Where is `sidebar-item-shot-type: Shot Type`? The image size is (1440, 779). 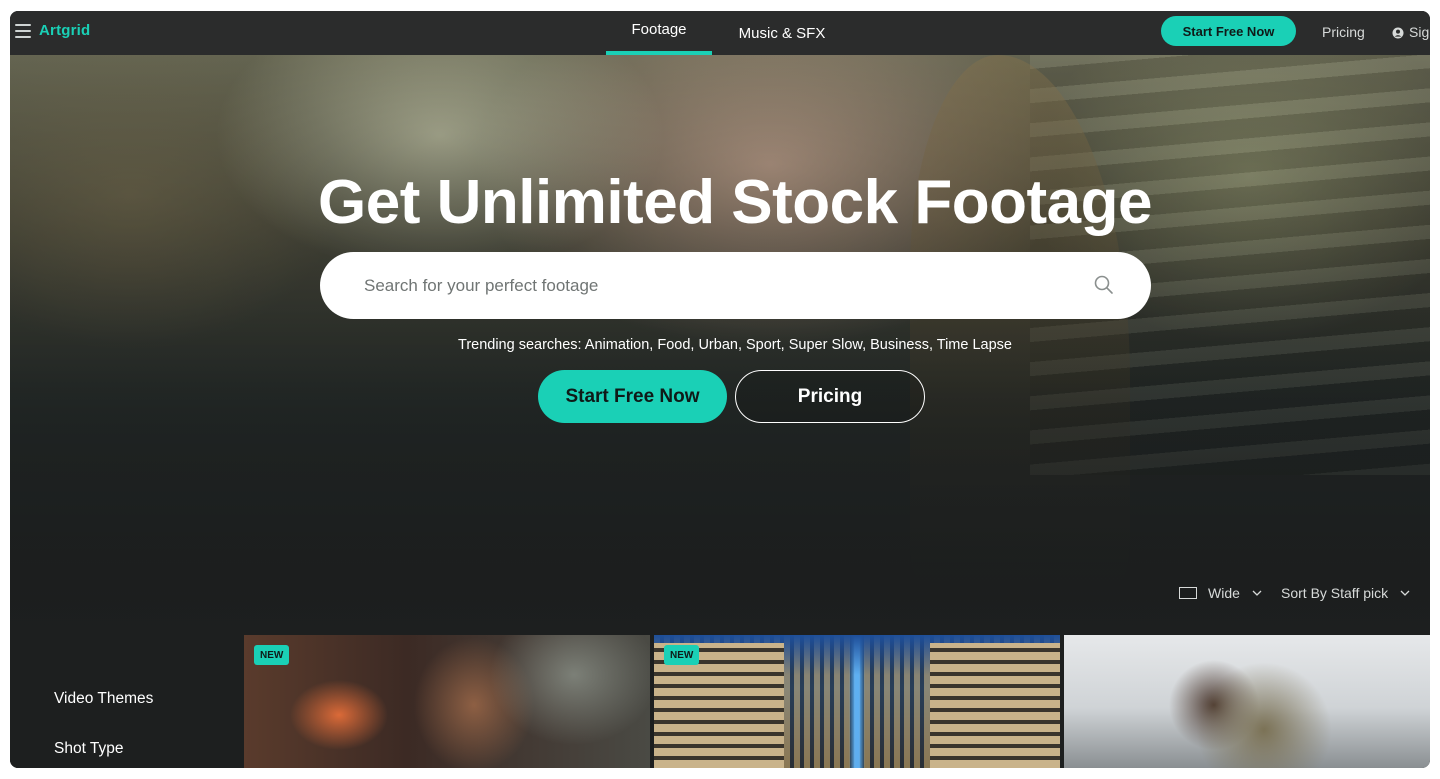
sidebar-item-shot-type: Shot Type is located at coordinates (89, 749).